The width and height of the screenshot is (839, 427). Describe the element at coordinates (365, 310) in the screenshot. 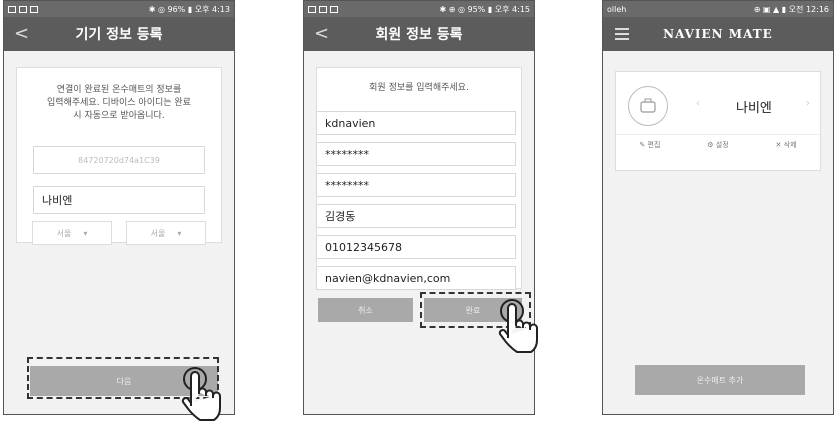

I see `cancel-button: 취소` at that location.